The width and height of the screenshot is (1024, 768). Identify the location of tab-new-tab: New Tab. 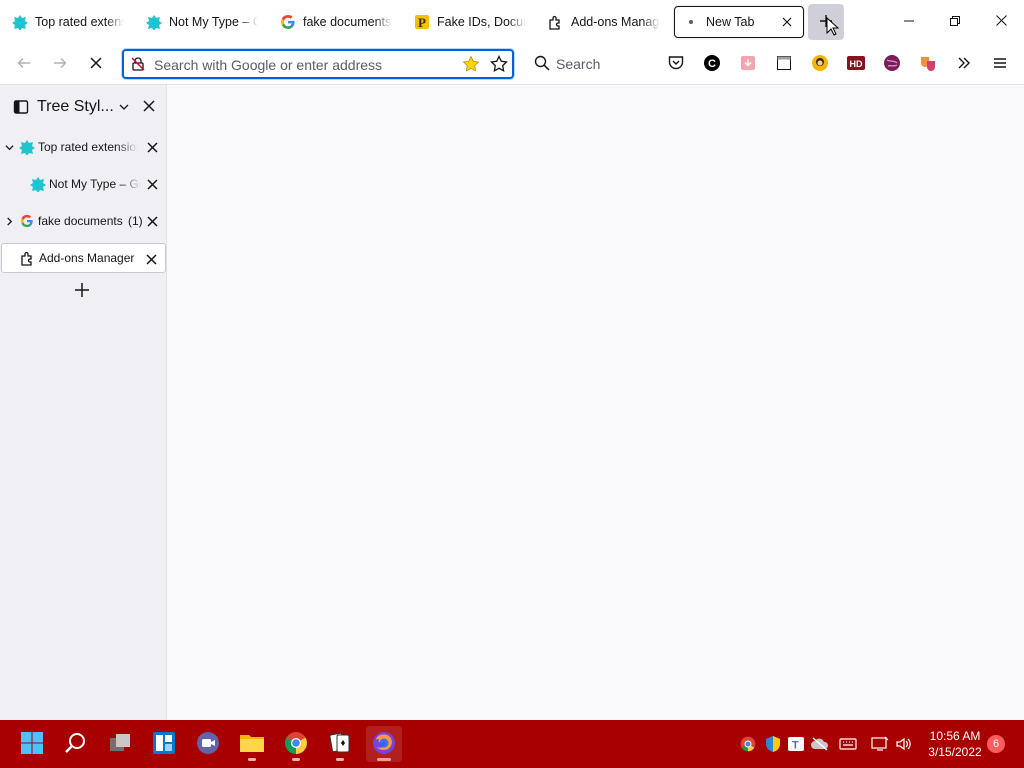
(739, 22).